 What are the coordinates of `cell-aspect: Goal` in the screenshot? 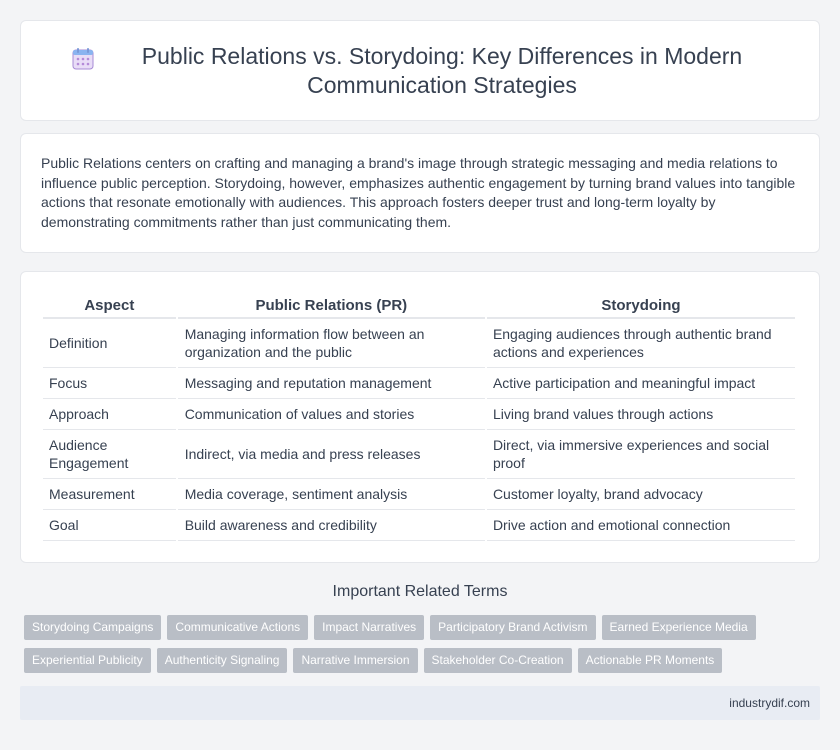 It's located at (109, 525).